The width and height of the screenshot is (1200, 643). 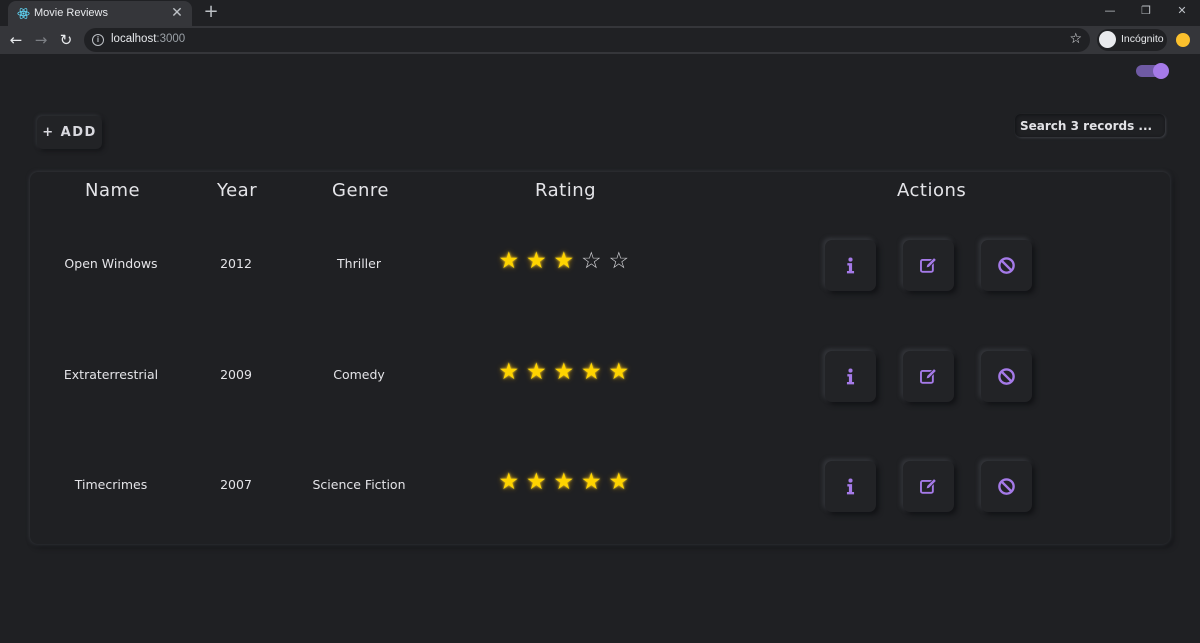 I want to click on browser-toolbar: ← → ↻ i localhost:3000 ☆ Incógnito, so click(x=600, y=40).